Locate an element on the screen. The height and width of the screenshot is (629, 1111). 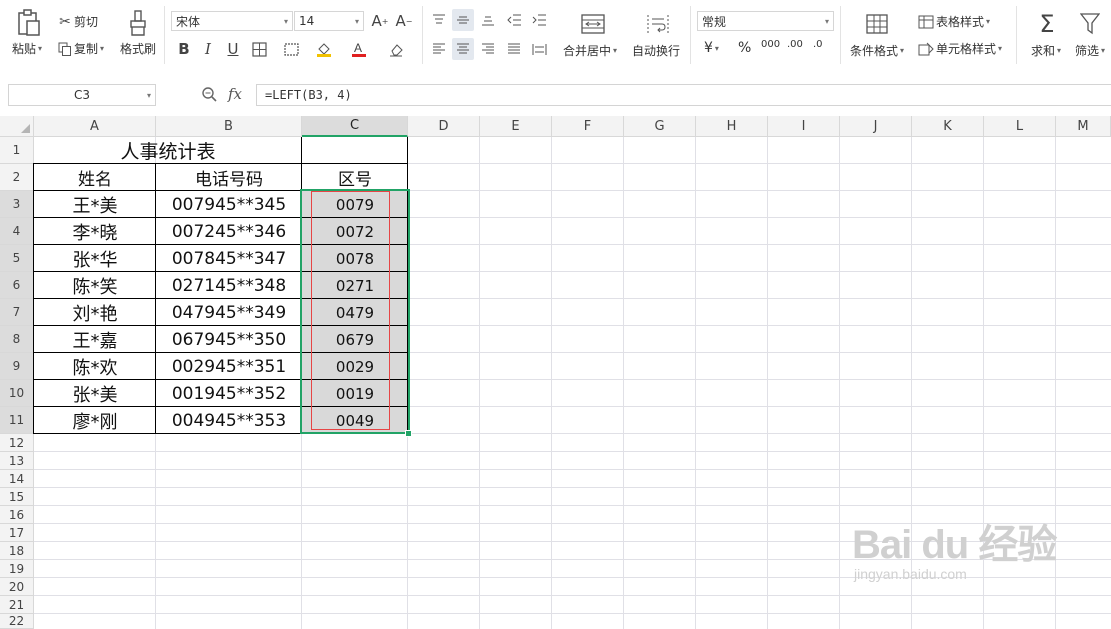
justify-icon is located at coordinates (514, 49).